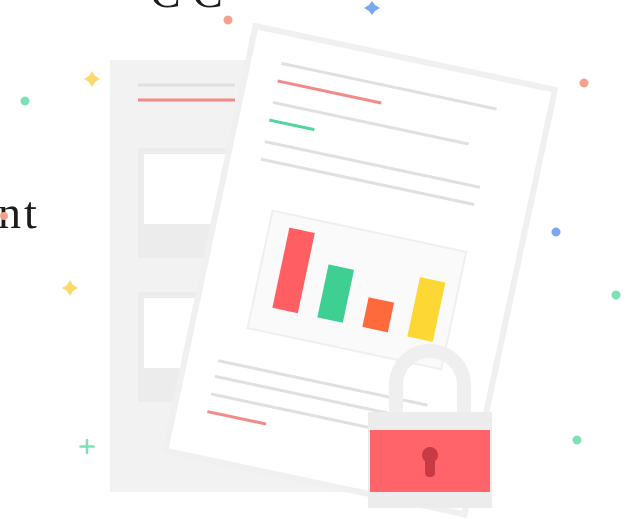 This screenshot has width=632, height=519. What do you see at coordinates (87, 446) in the screenshot?
I see `plus-icon` at bounding box center [87, 446].